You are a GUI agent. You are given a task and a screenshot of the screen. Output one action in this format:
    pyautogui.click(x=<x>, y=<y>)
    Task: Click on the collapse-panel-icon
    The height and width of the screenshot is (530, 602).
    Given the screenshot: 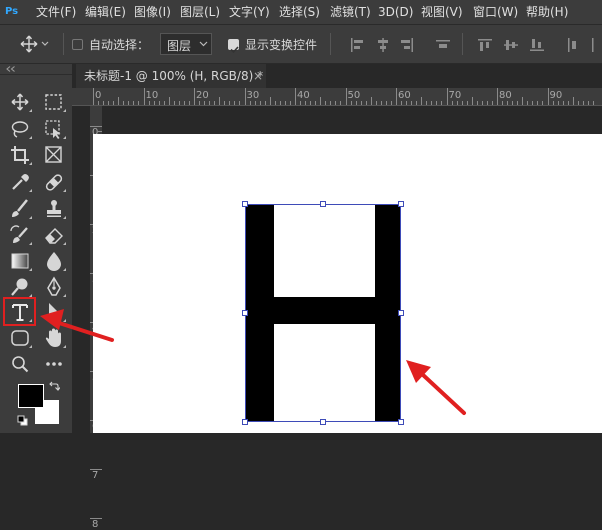 What is the action you would take?
    pyautogui.click(x=11, y=69)
    